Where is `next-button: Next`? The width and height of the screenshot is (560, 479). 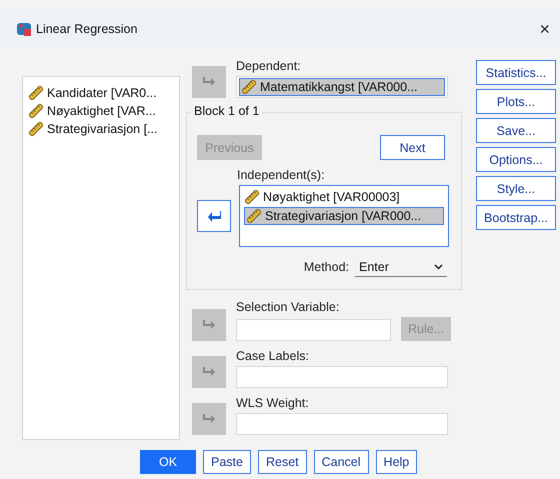 next-button: Next is located at coordinates (412, 147).